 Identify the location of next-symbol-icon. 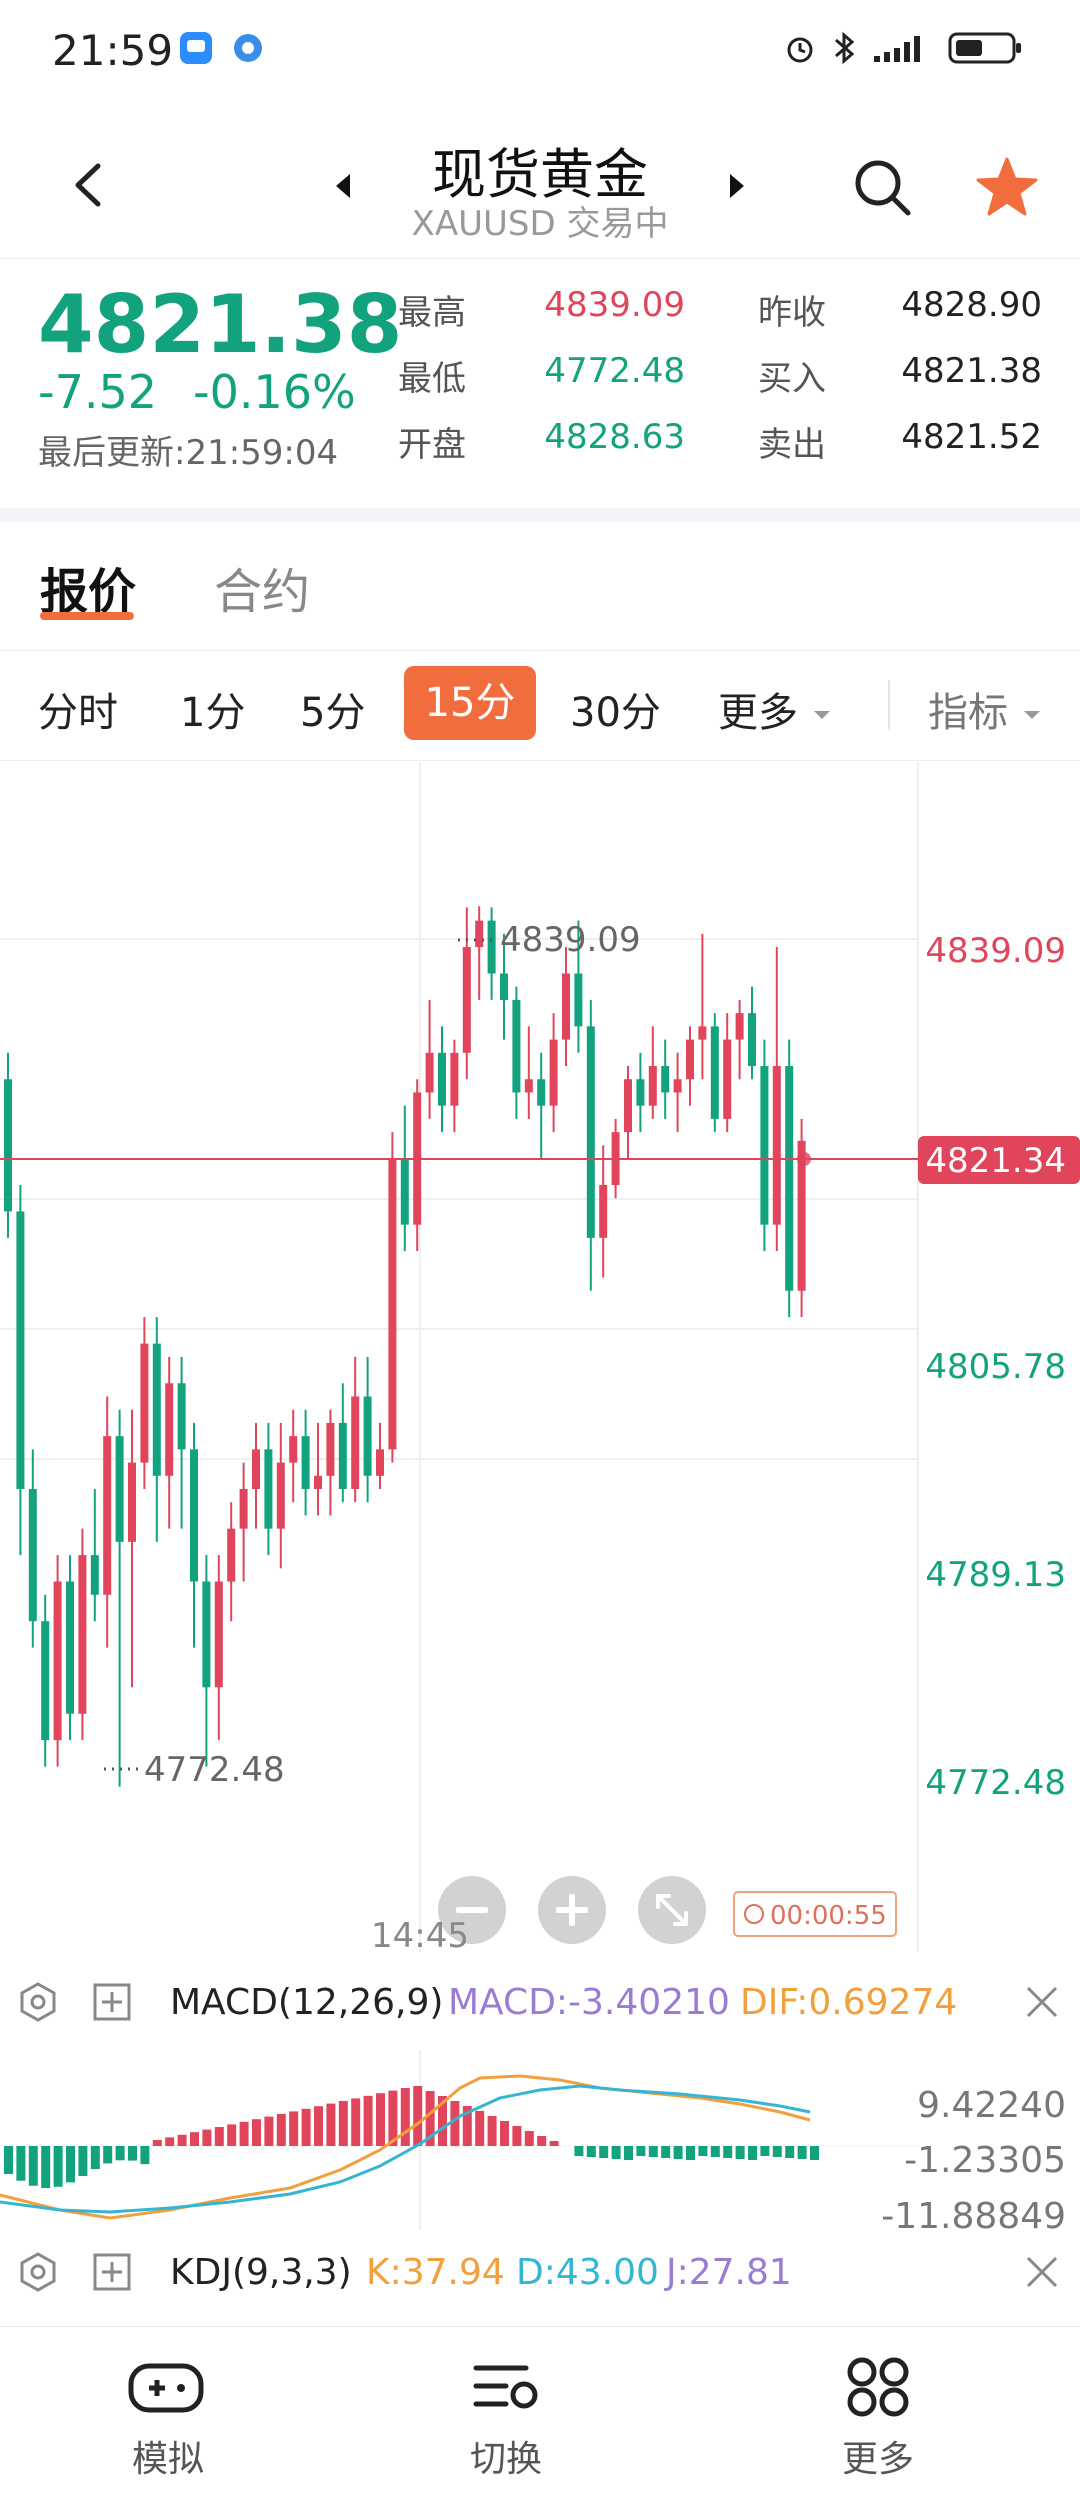
(737, 186).